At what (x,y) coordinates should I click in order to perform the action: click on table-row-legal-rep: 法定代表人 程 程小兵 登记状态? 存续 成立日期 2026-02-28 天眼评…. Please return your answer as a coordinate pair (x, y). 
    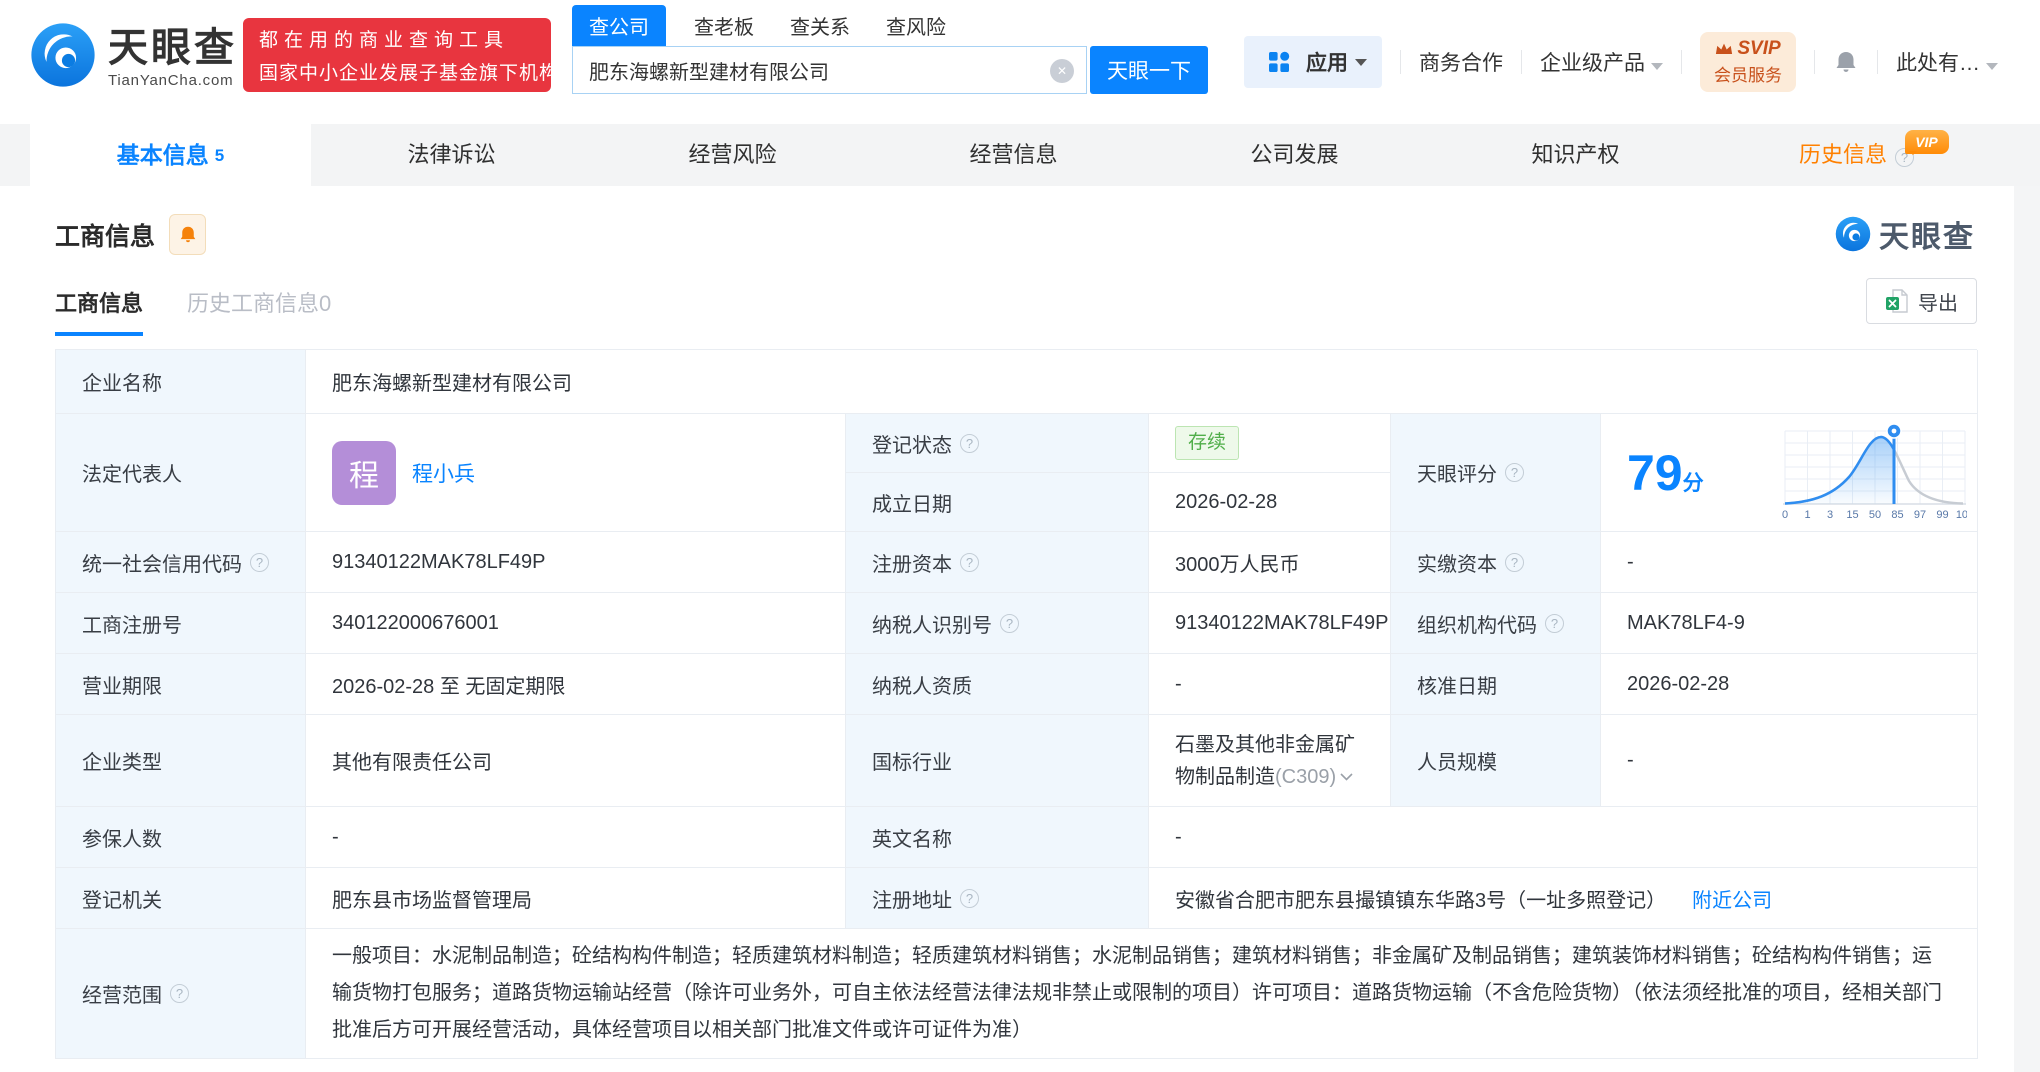
    Looking at the image, I should click on (1017, 473).